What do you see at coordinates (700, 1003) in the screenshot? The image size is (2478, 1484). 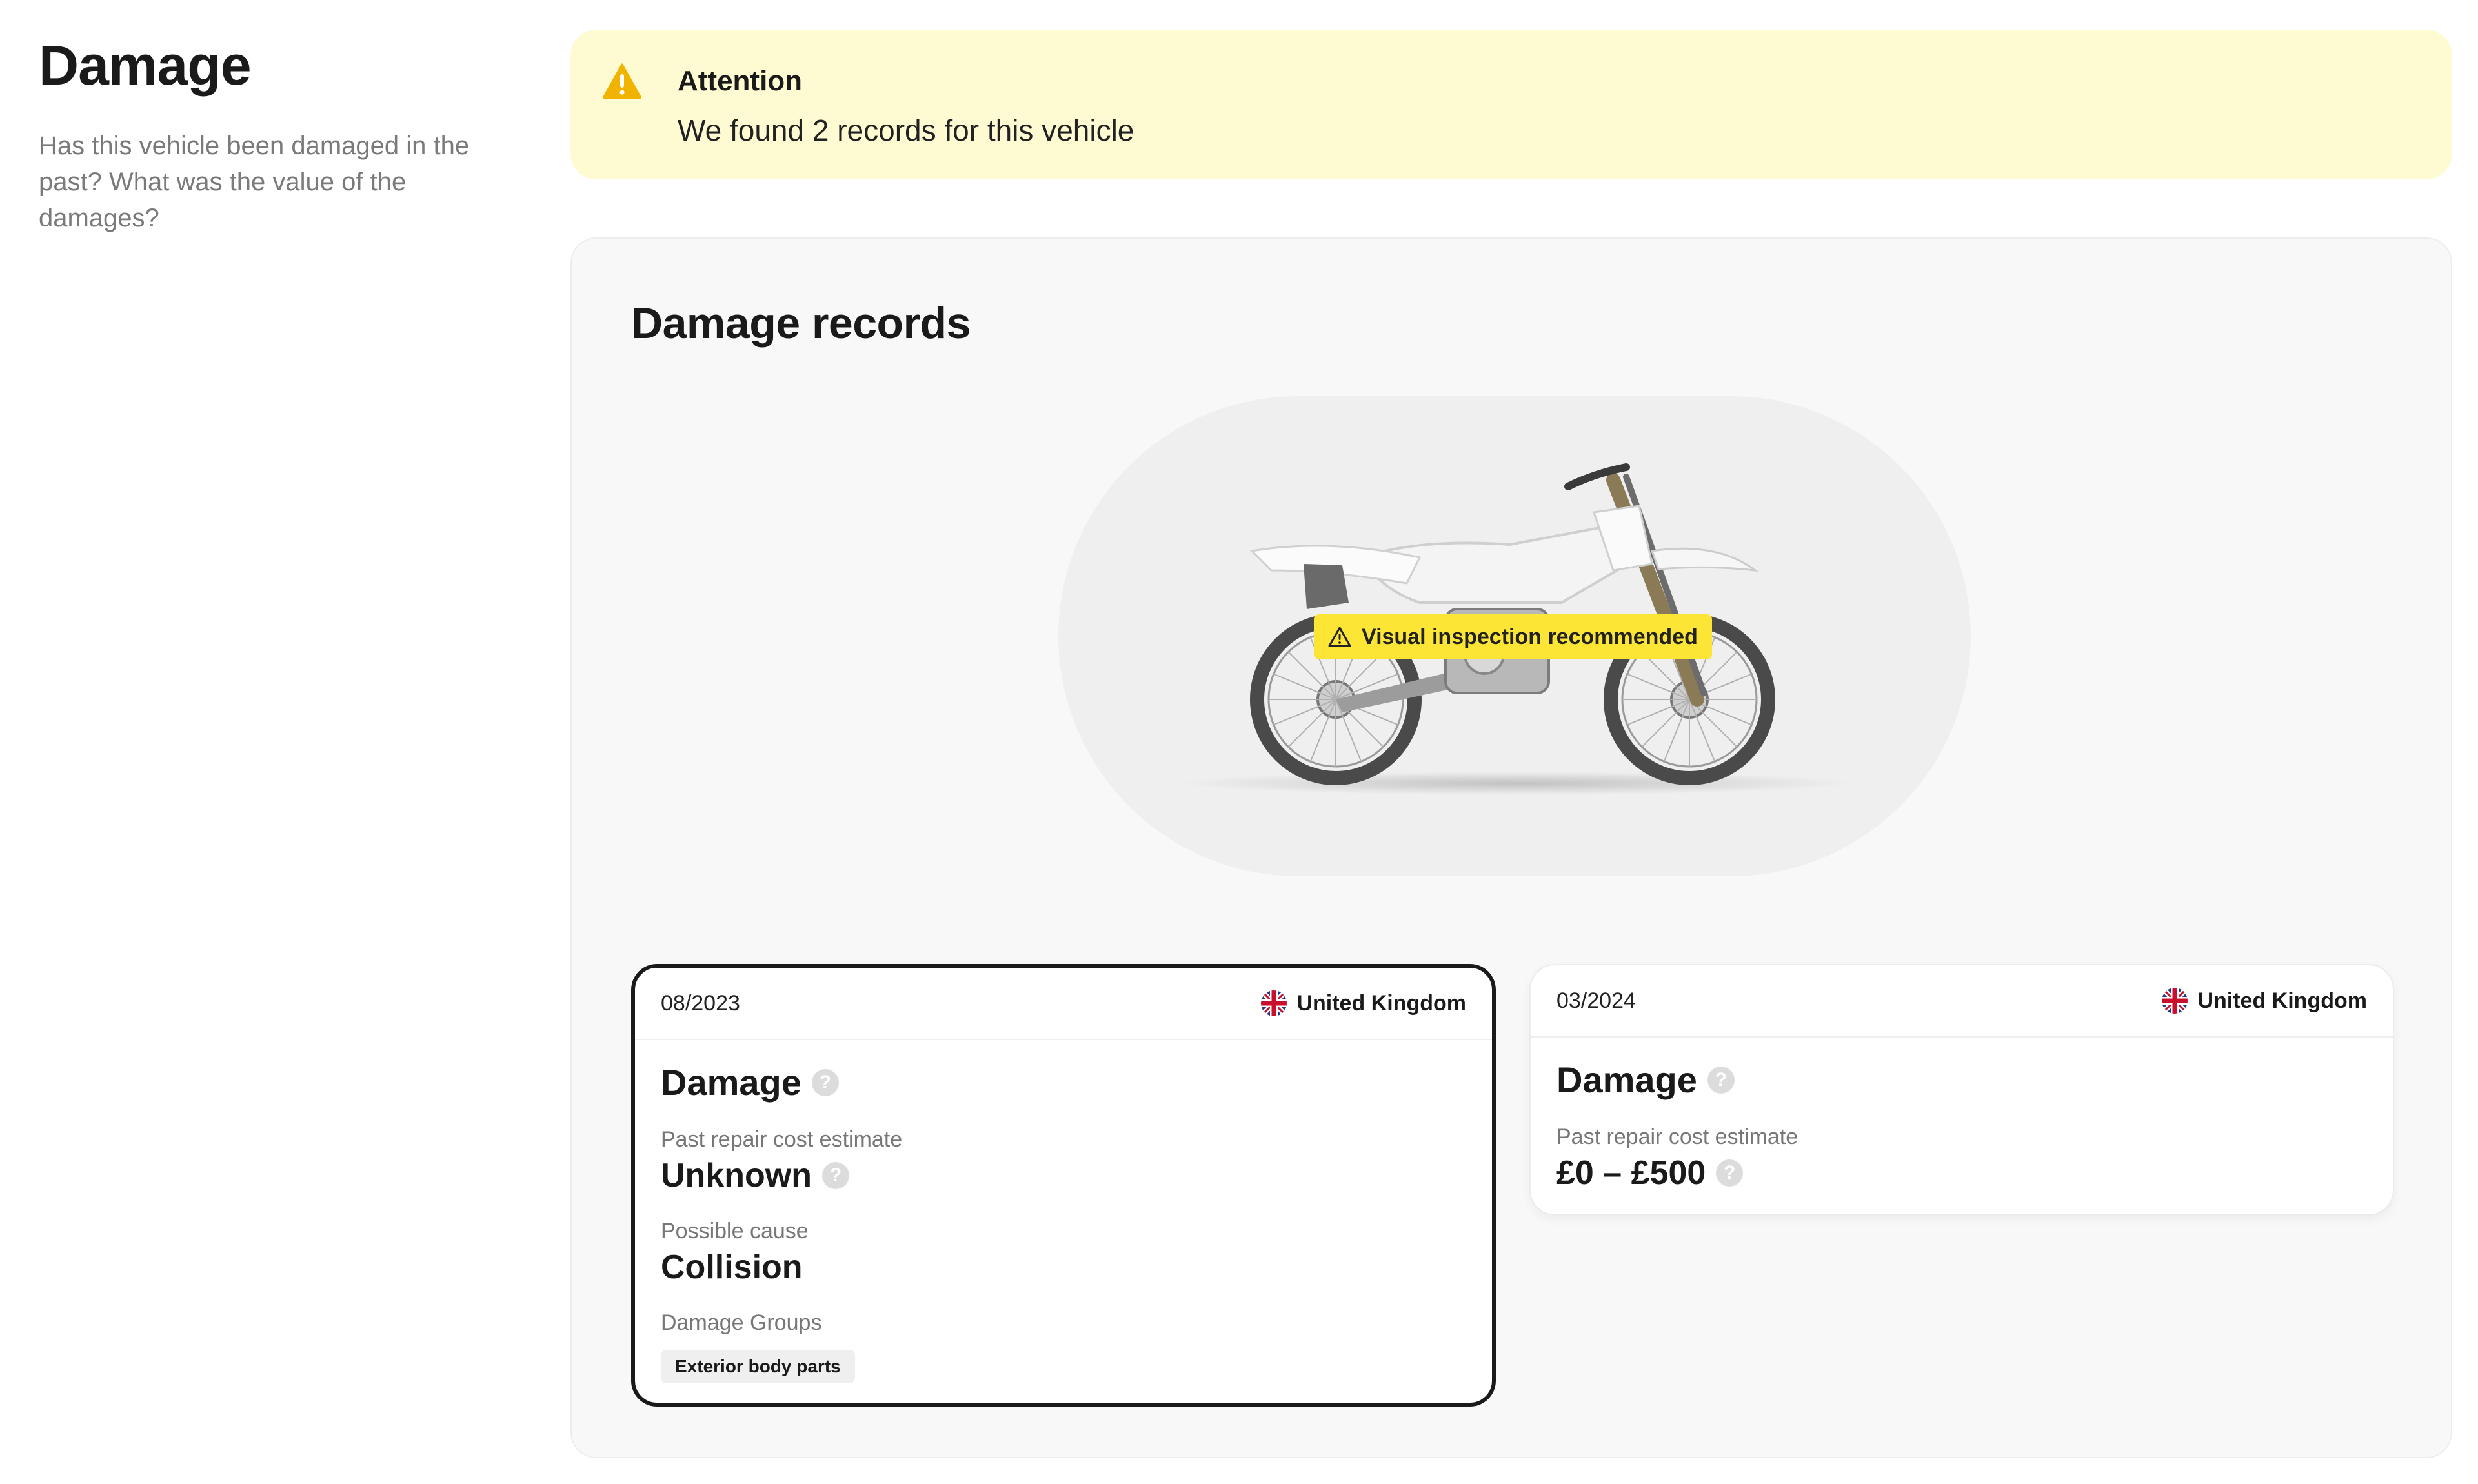 I see `record-date: 08/2023` at bounding box center [700, 1003].